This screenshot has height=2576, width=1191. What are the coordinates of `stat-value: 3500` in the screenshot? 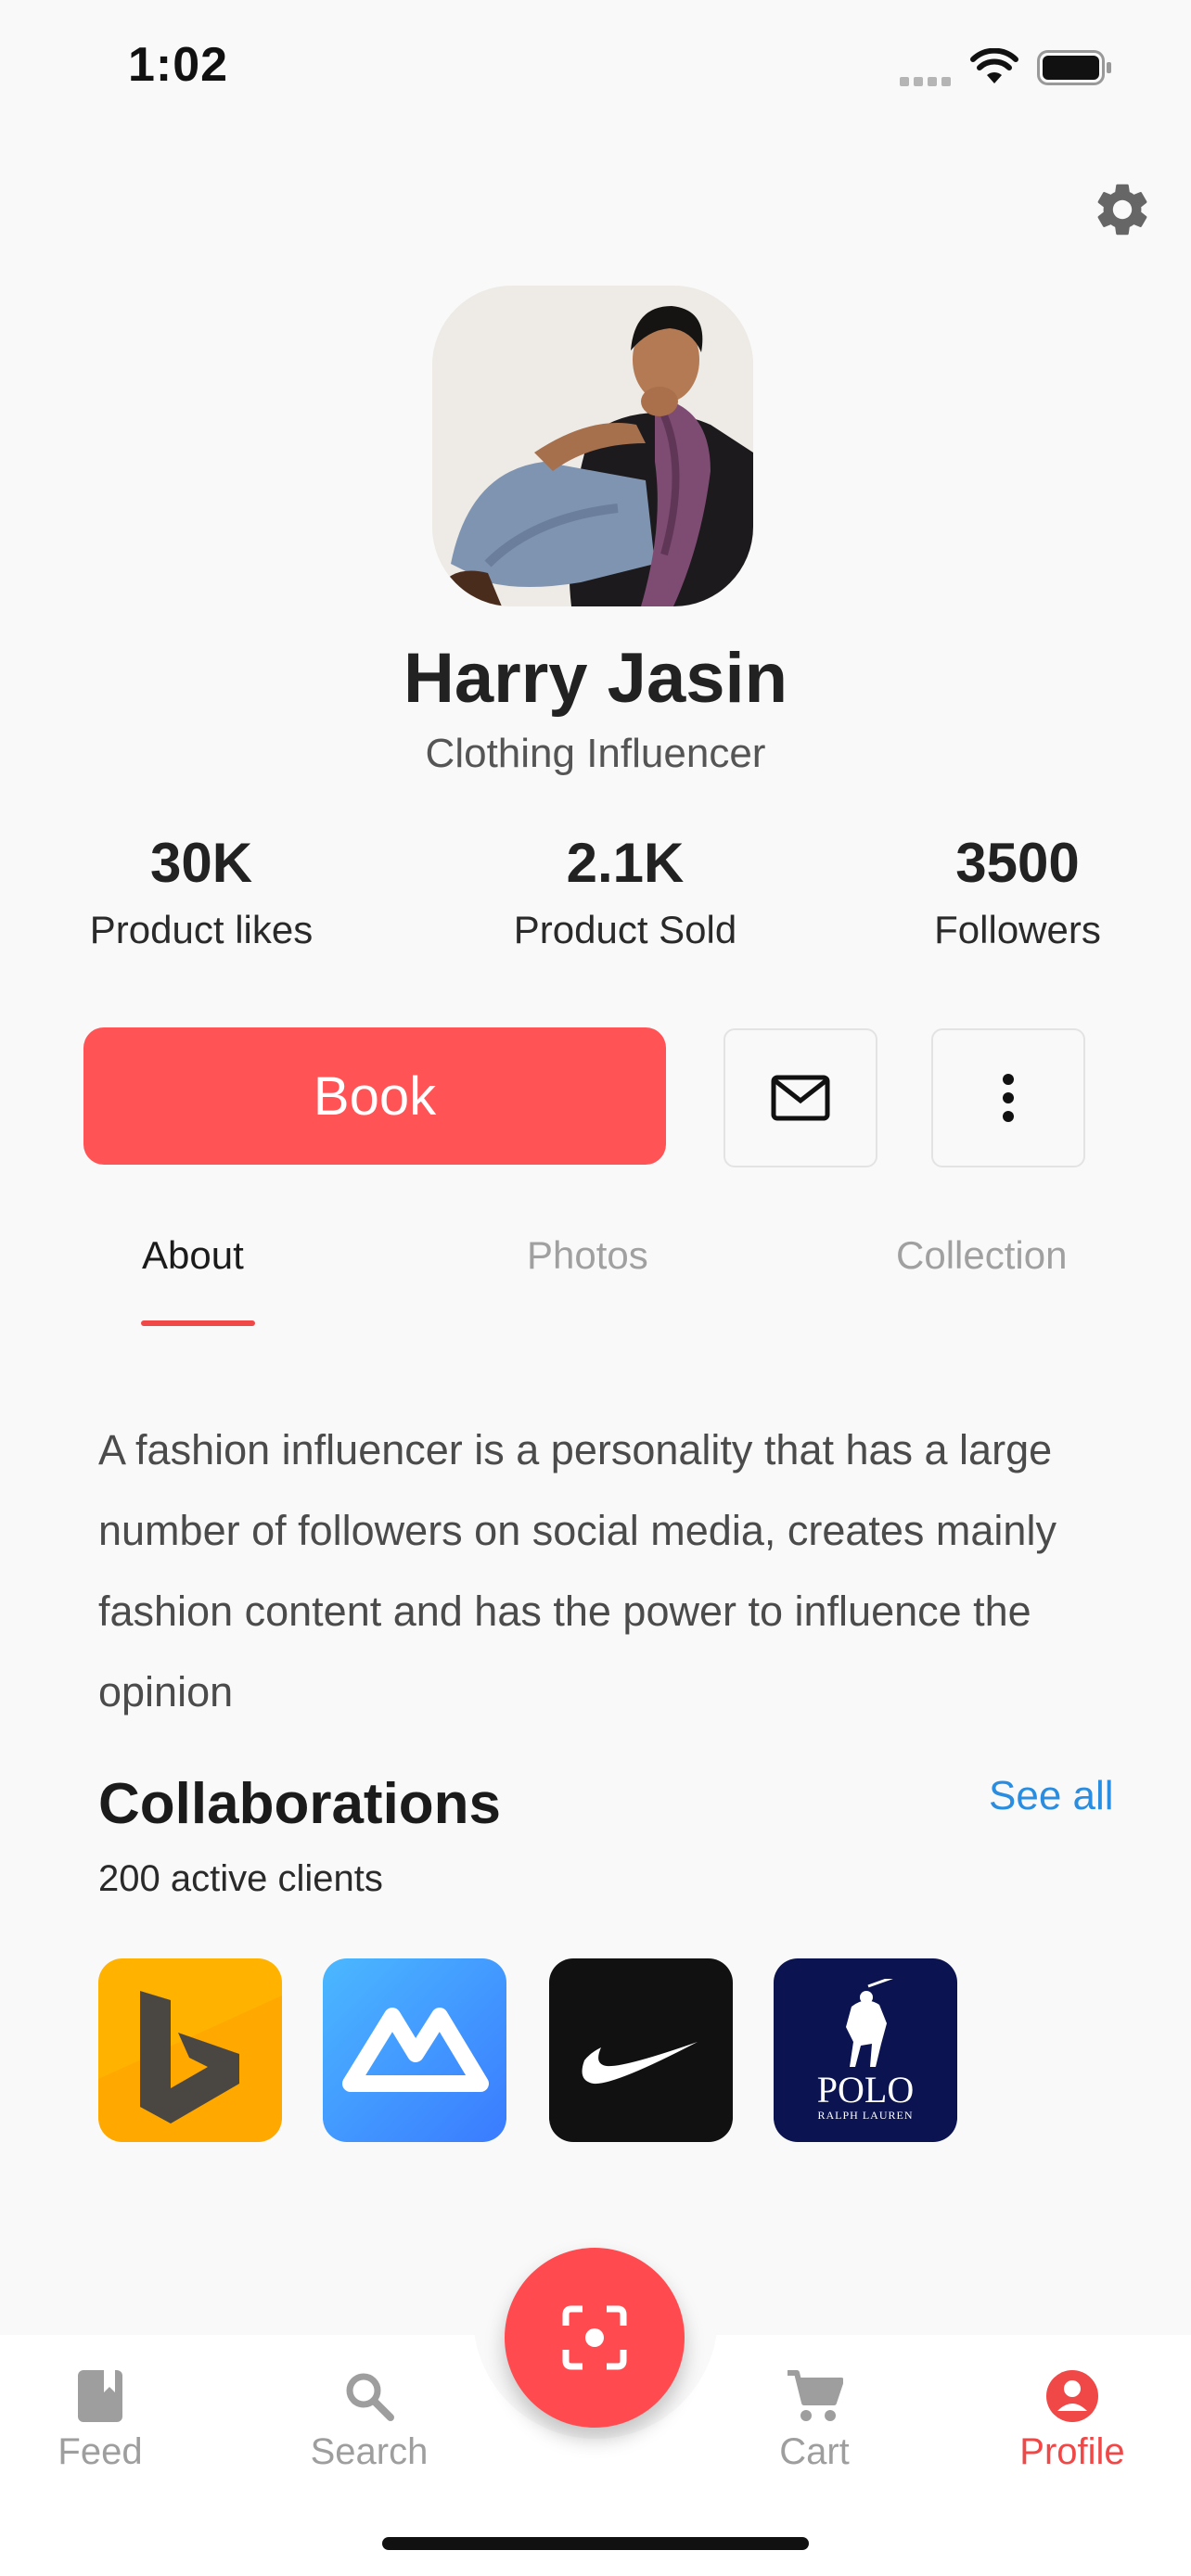 It's located at (1018, 863).